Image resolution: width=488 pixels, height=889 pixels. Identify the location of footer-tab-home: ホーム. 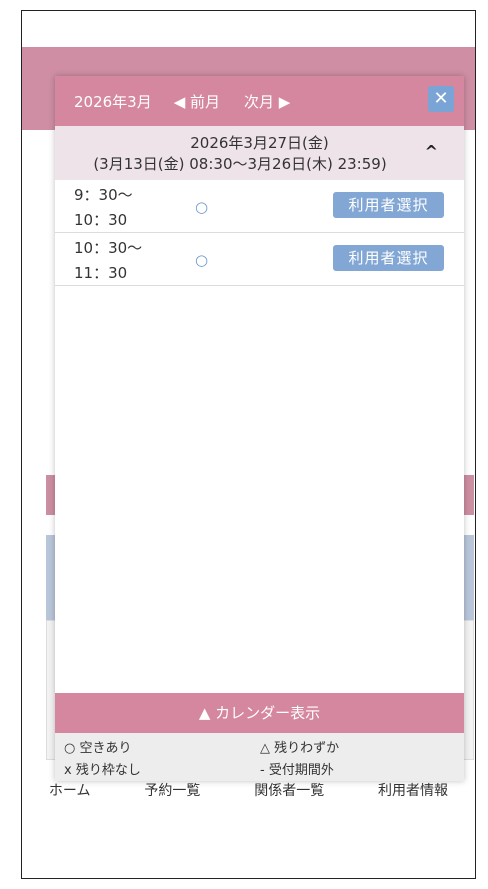
(70, 790).